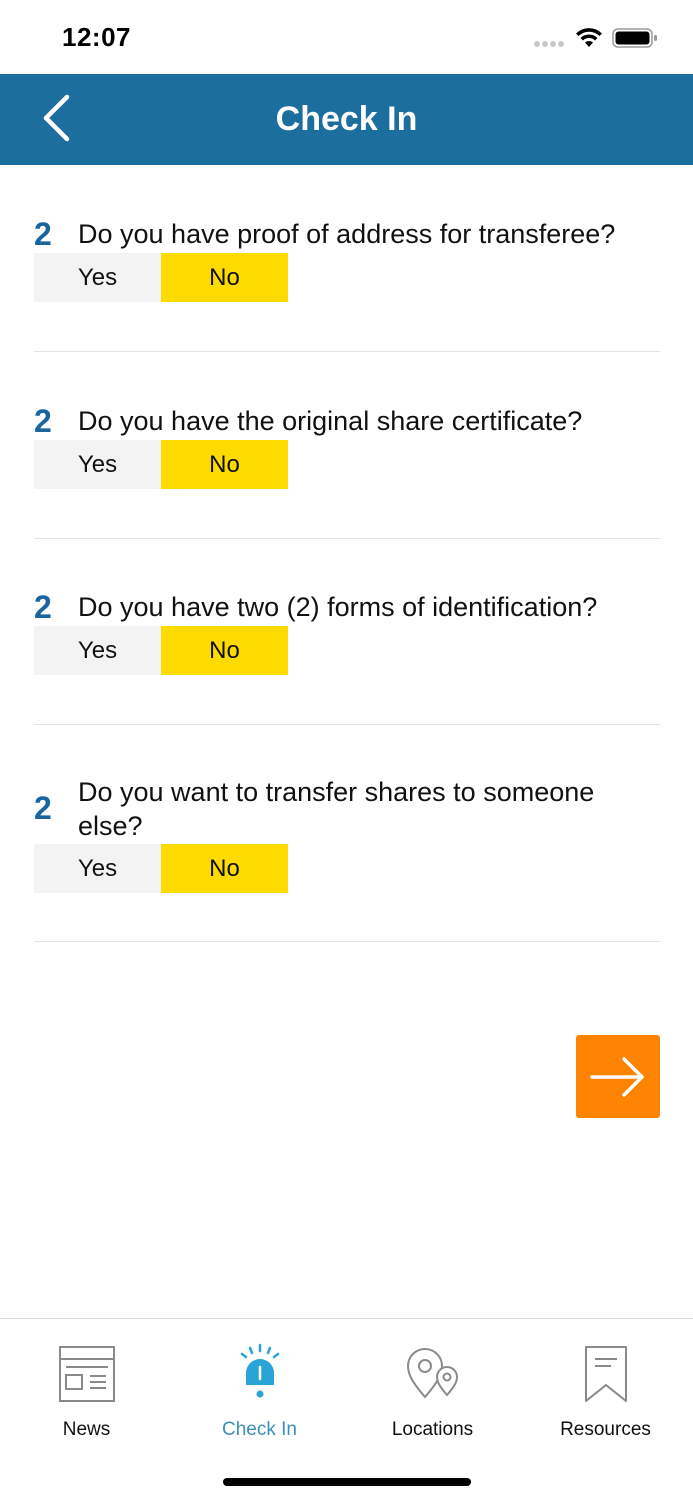 The width and height of the screenshot is (693, 1501). What do you see at coordinates (550, 44) in the screenshot?
I see `cellular-signal-icon` at bounding box center [550, 44].